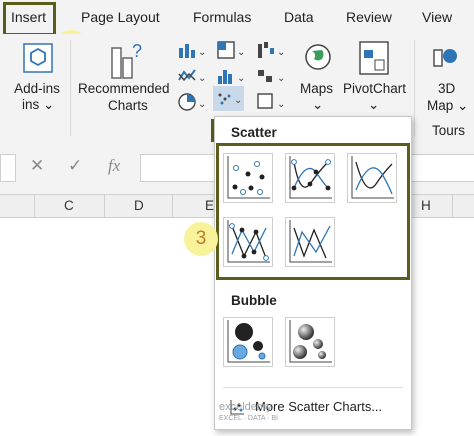  What do you see at coordinates (128, 106) in the screenshot?
I see `recommended-charts-label-2: Charts` at bounding box center [128, 106].